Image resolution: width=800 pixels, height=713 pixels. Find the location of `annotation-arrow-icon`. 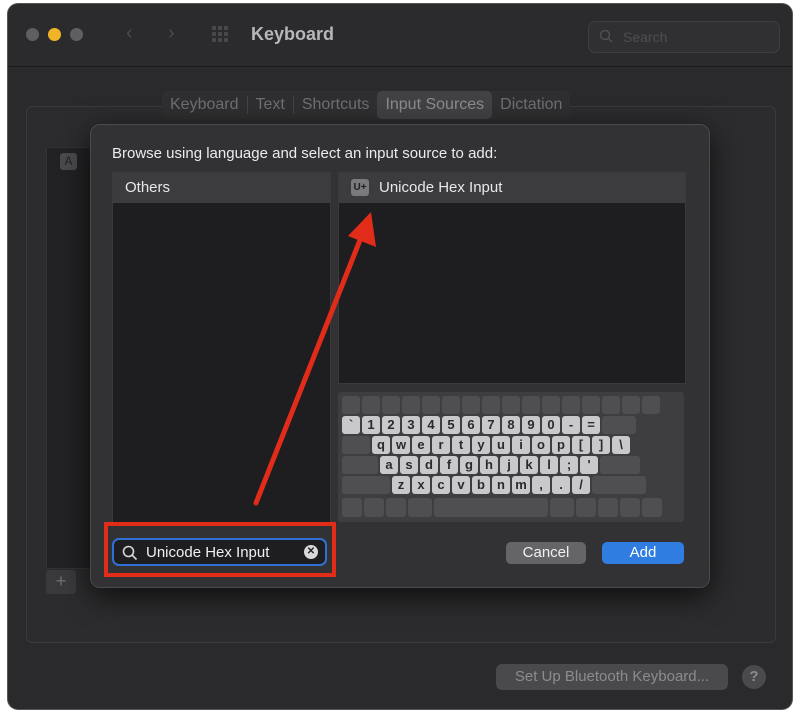

annotation-arrow-icon is located at coordinates (314, 359).